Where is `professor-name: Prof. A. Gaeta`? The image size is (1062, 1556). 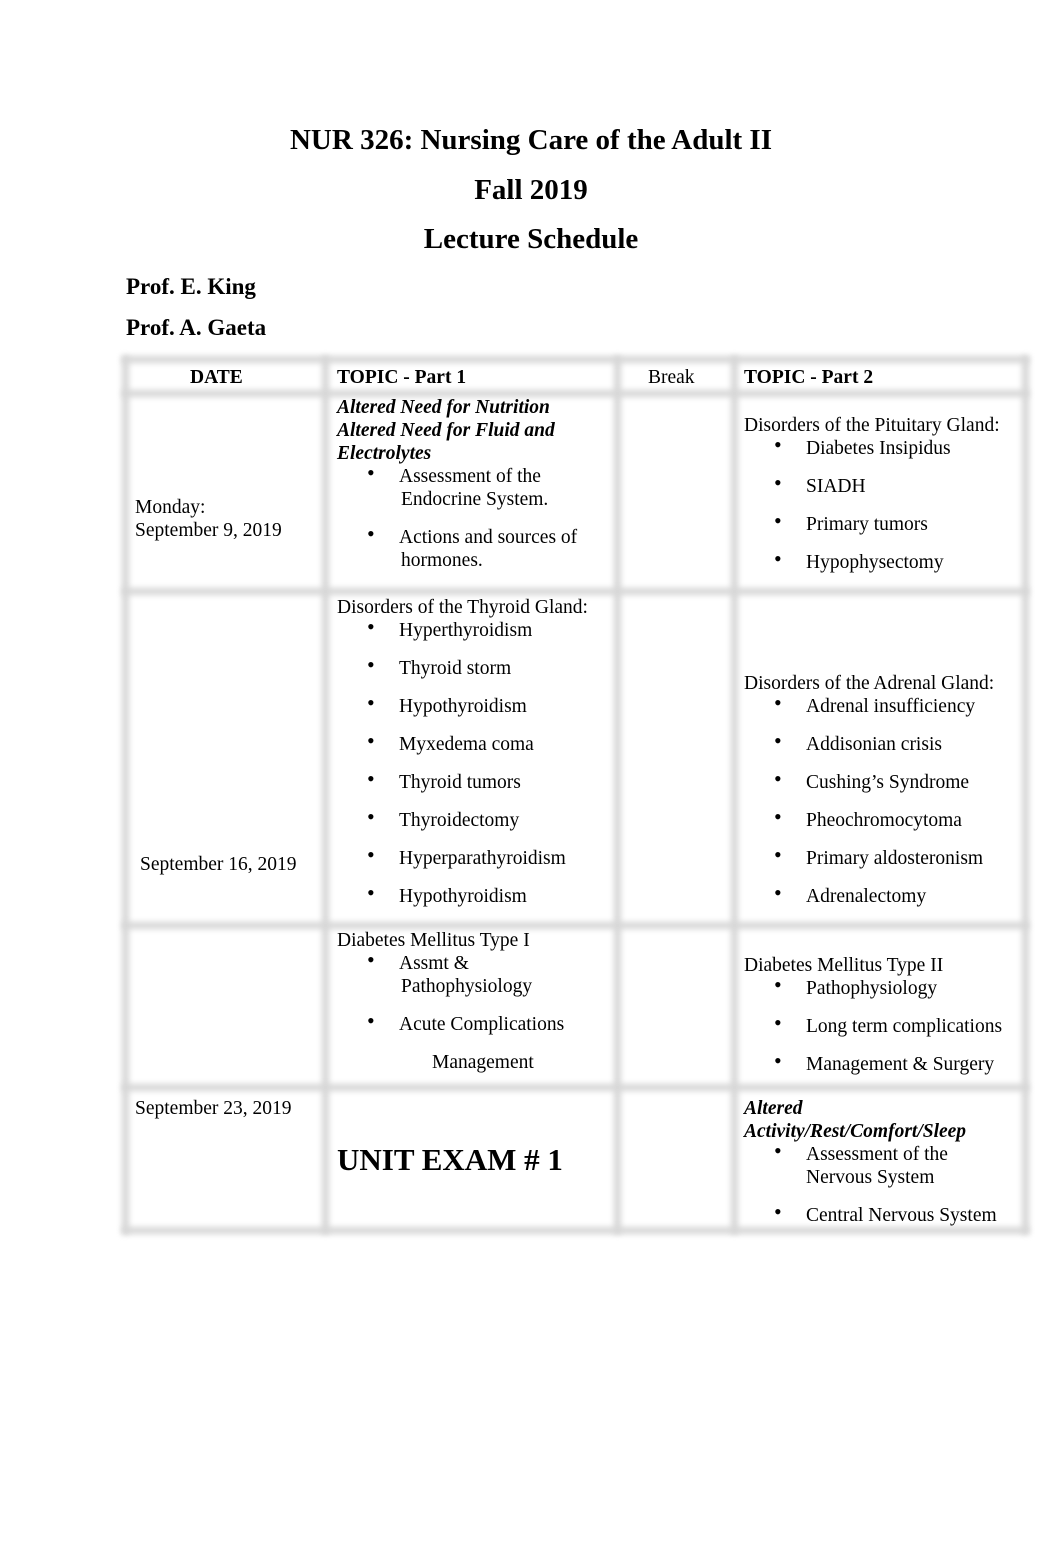
professor-name: Prof. A. Gaeta is located at coordinates (196, 327).